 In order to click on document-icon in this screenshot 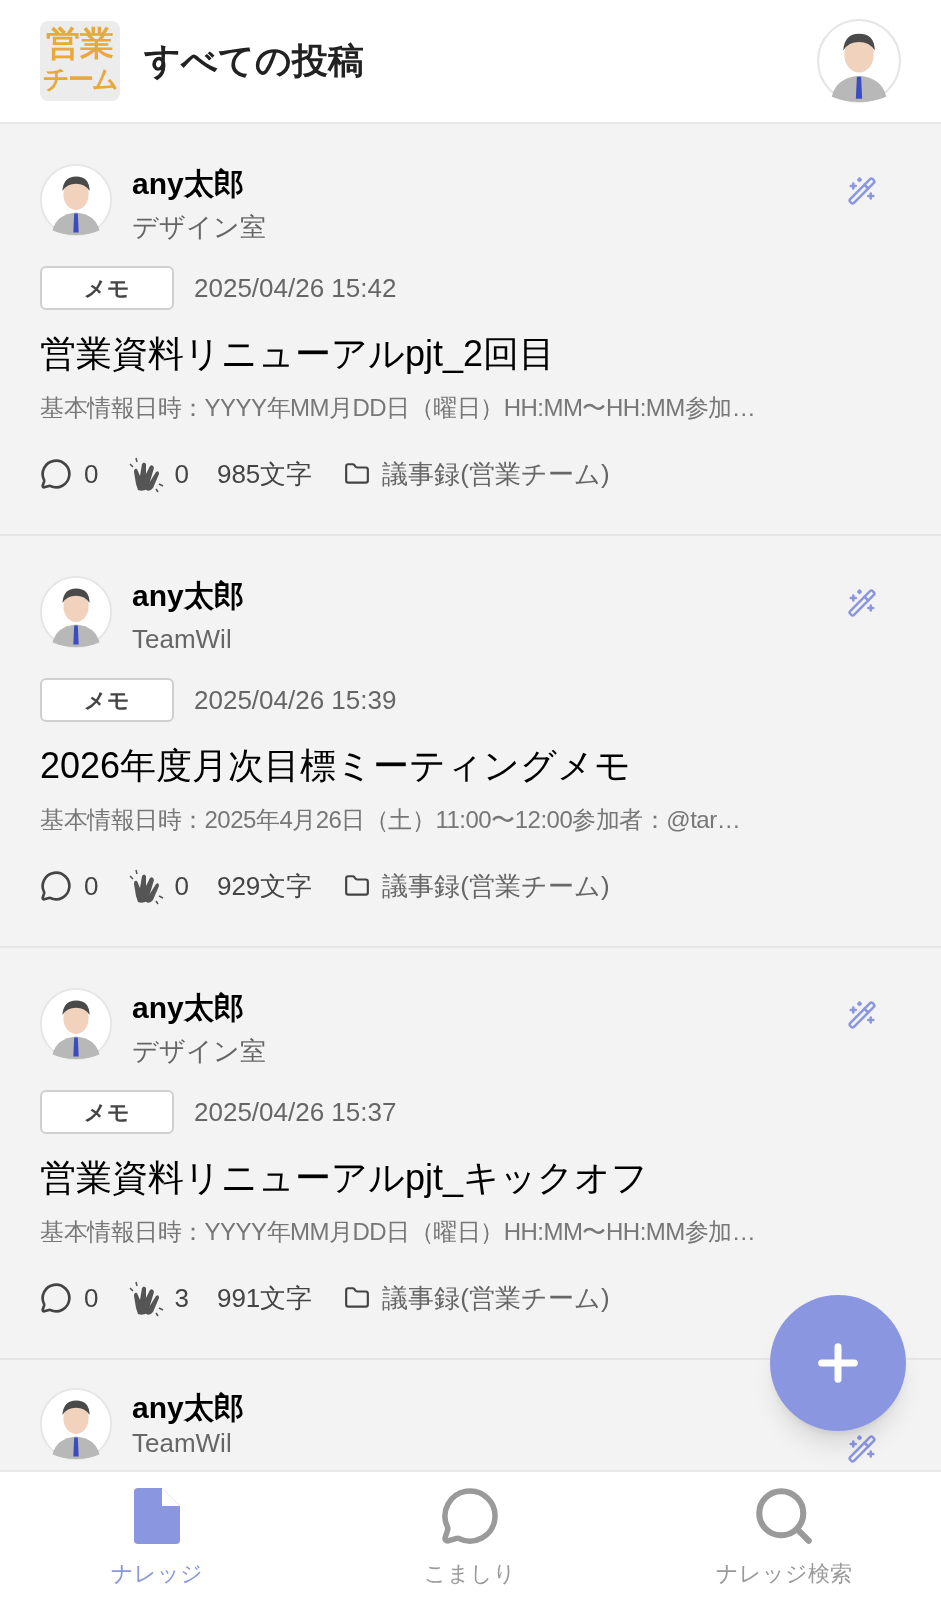, I will do `click(156, 1515)`.